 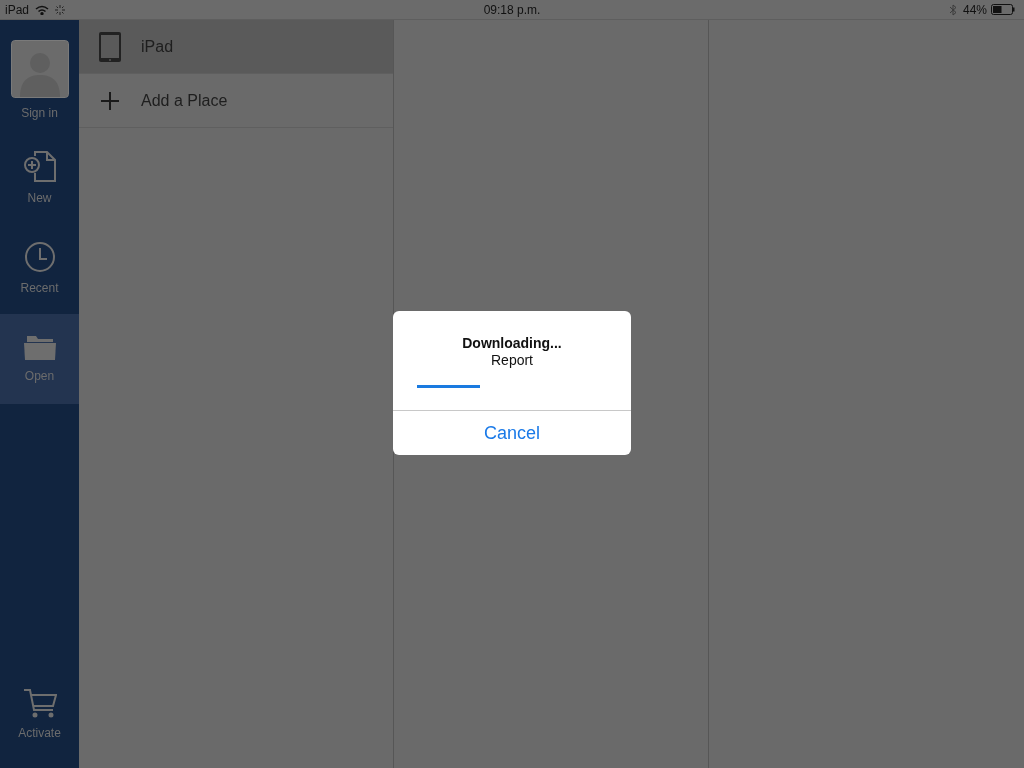 What do you see at coordinates (60, 9) in the screenshot?
I see `activity-spinner-icon` at bounding box center [60, 9].